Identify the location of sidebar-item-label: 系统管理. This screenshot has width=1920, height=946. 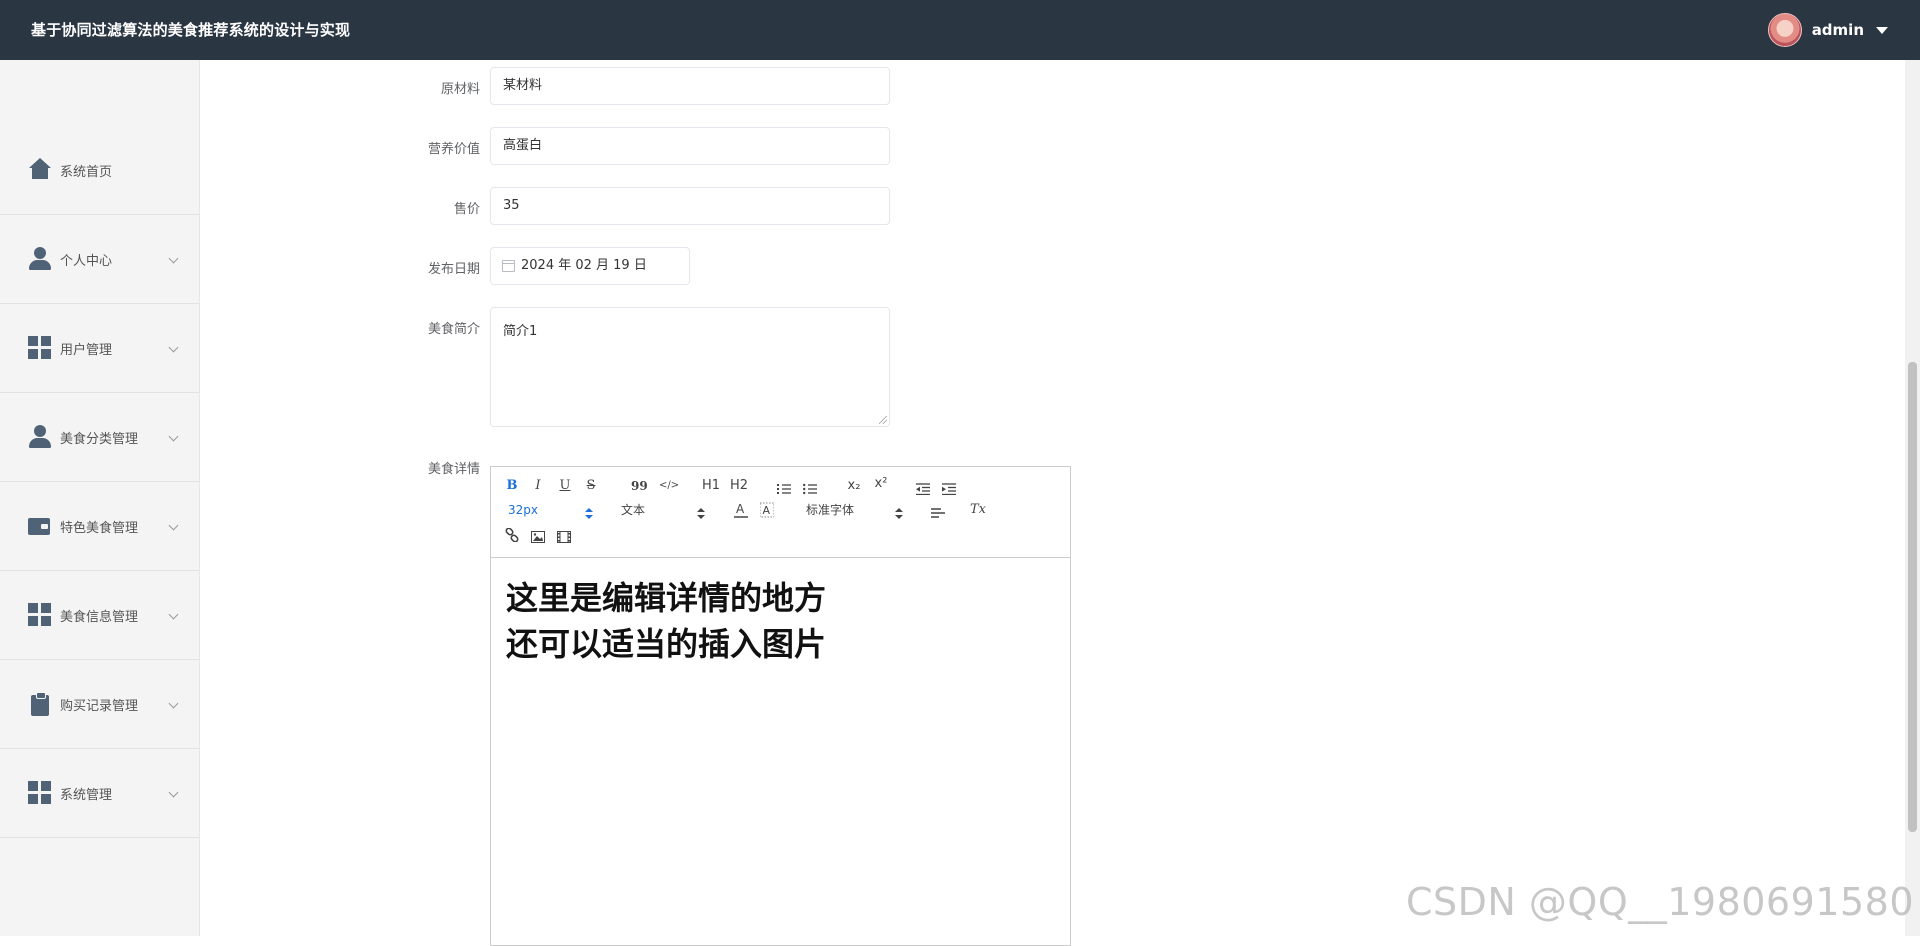
(86, 795).